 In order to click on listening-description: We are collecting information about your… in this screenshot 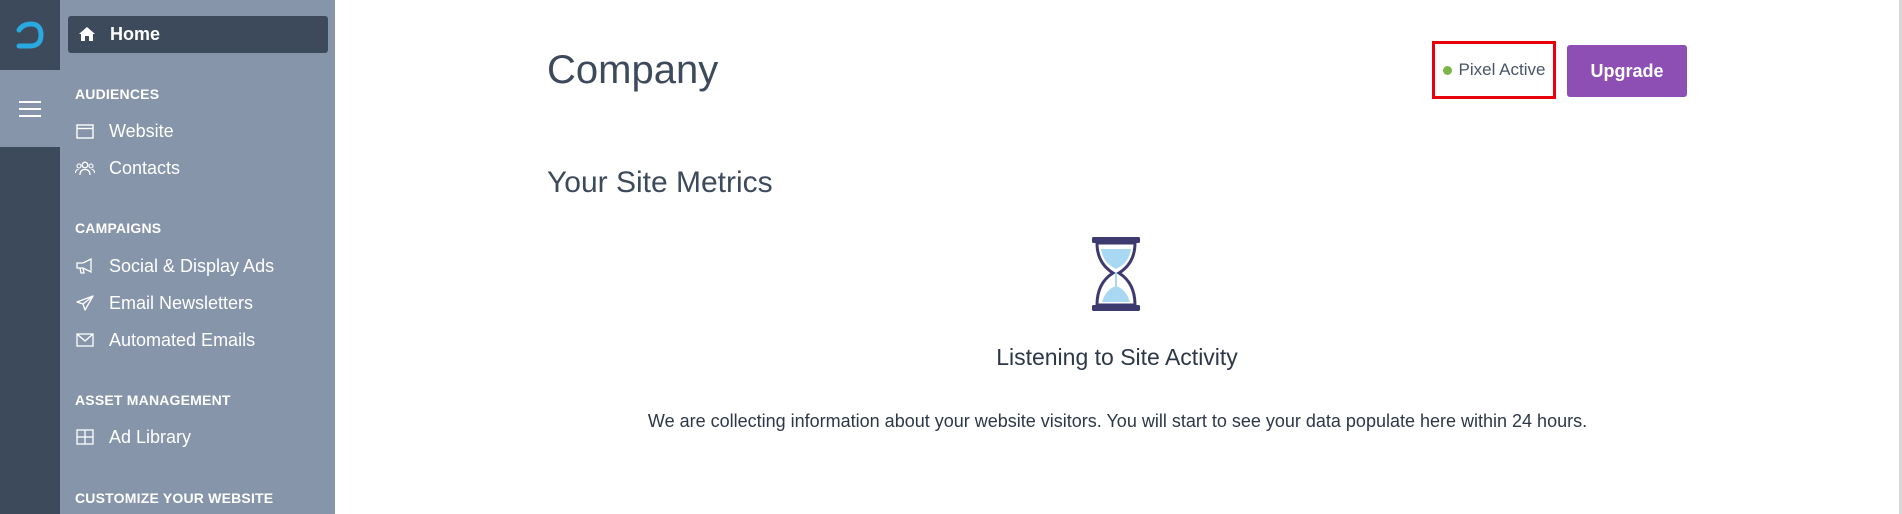, I will do `click(1117, 421)`.